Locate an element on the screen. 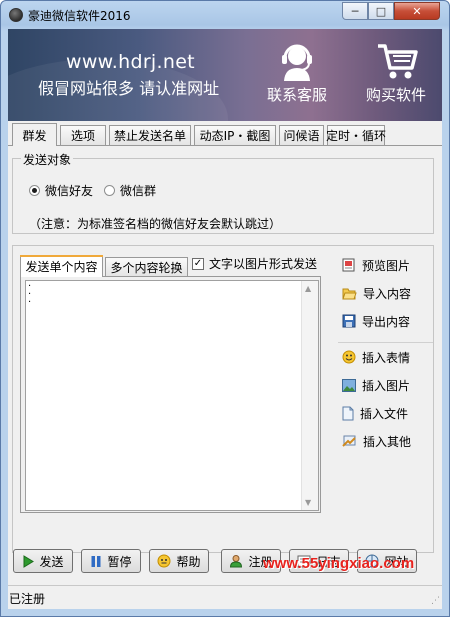  insert-emoji-label: 插入表情 is located at coordinates (386, 357).